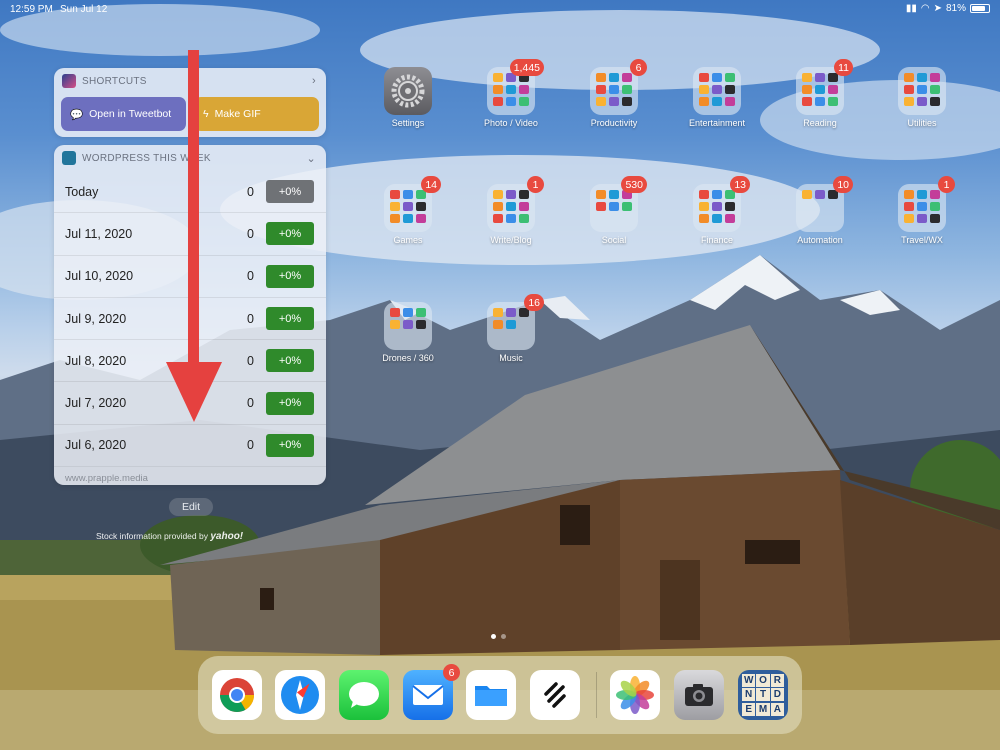 Image resolution: width=1000 pixels, height=750 pixels. What do you see at coordinates (69, 81) in the screenshot?
I see `shortcuts-app-icon` at bounding box center [69, 81].